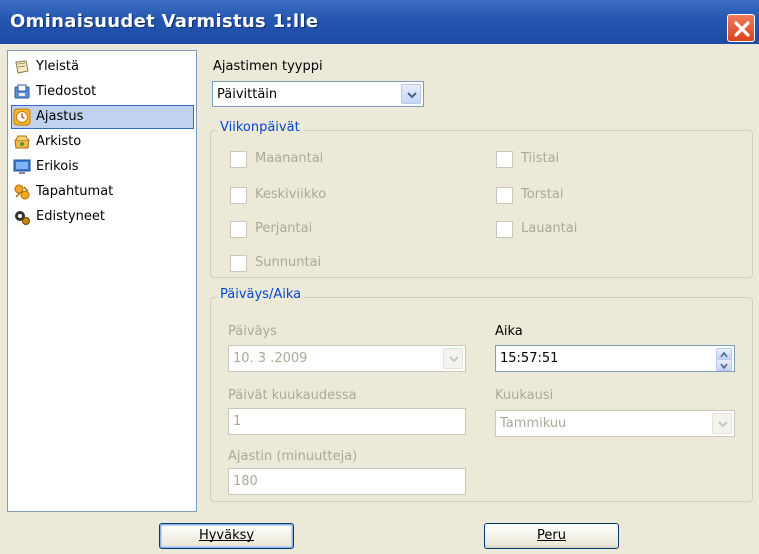 This screenshot has width=759, height=554. What do you see at coordinates (102, 117) in the screenshot?
I see `sidebar-item-ajastus: Ajastus` at bounding box center [102, 117].